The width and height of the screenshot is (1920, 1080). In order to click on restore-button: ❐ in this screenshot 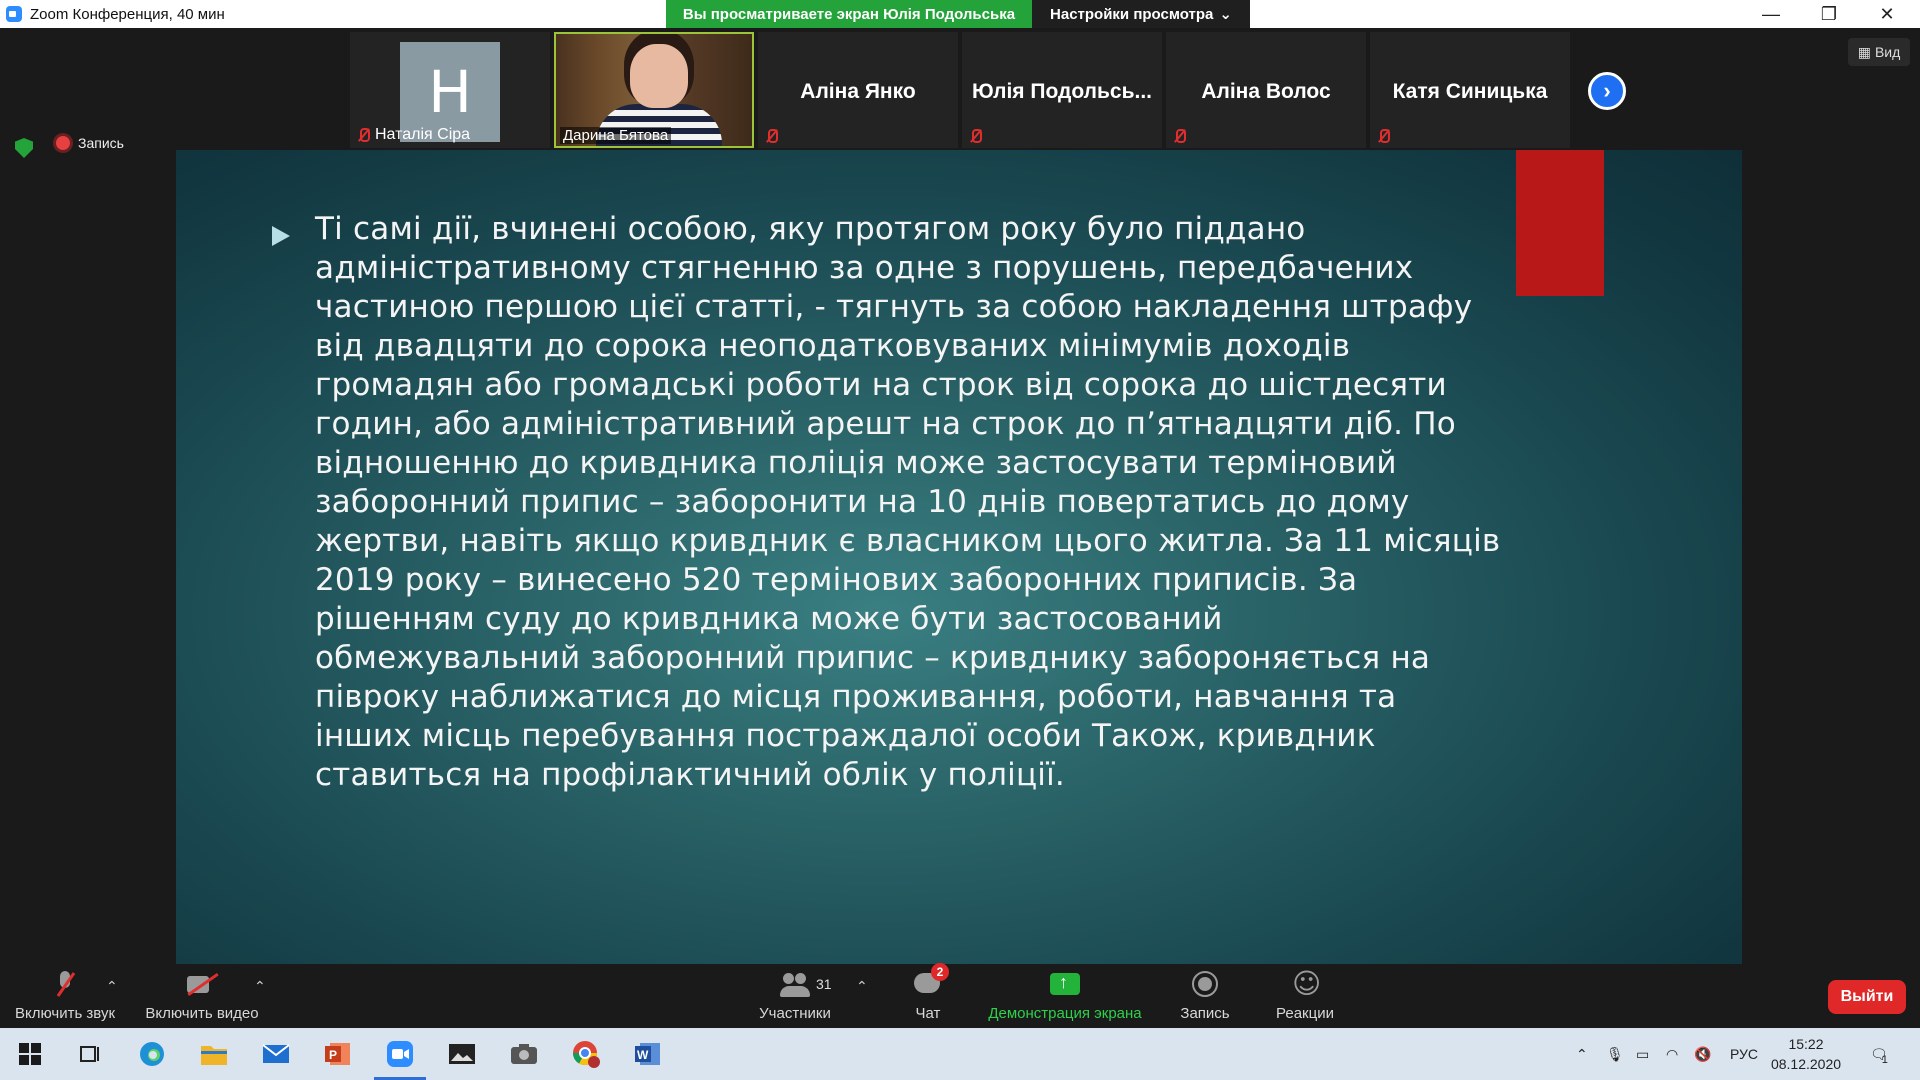, I will do `click(1829, 14)`.